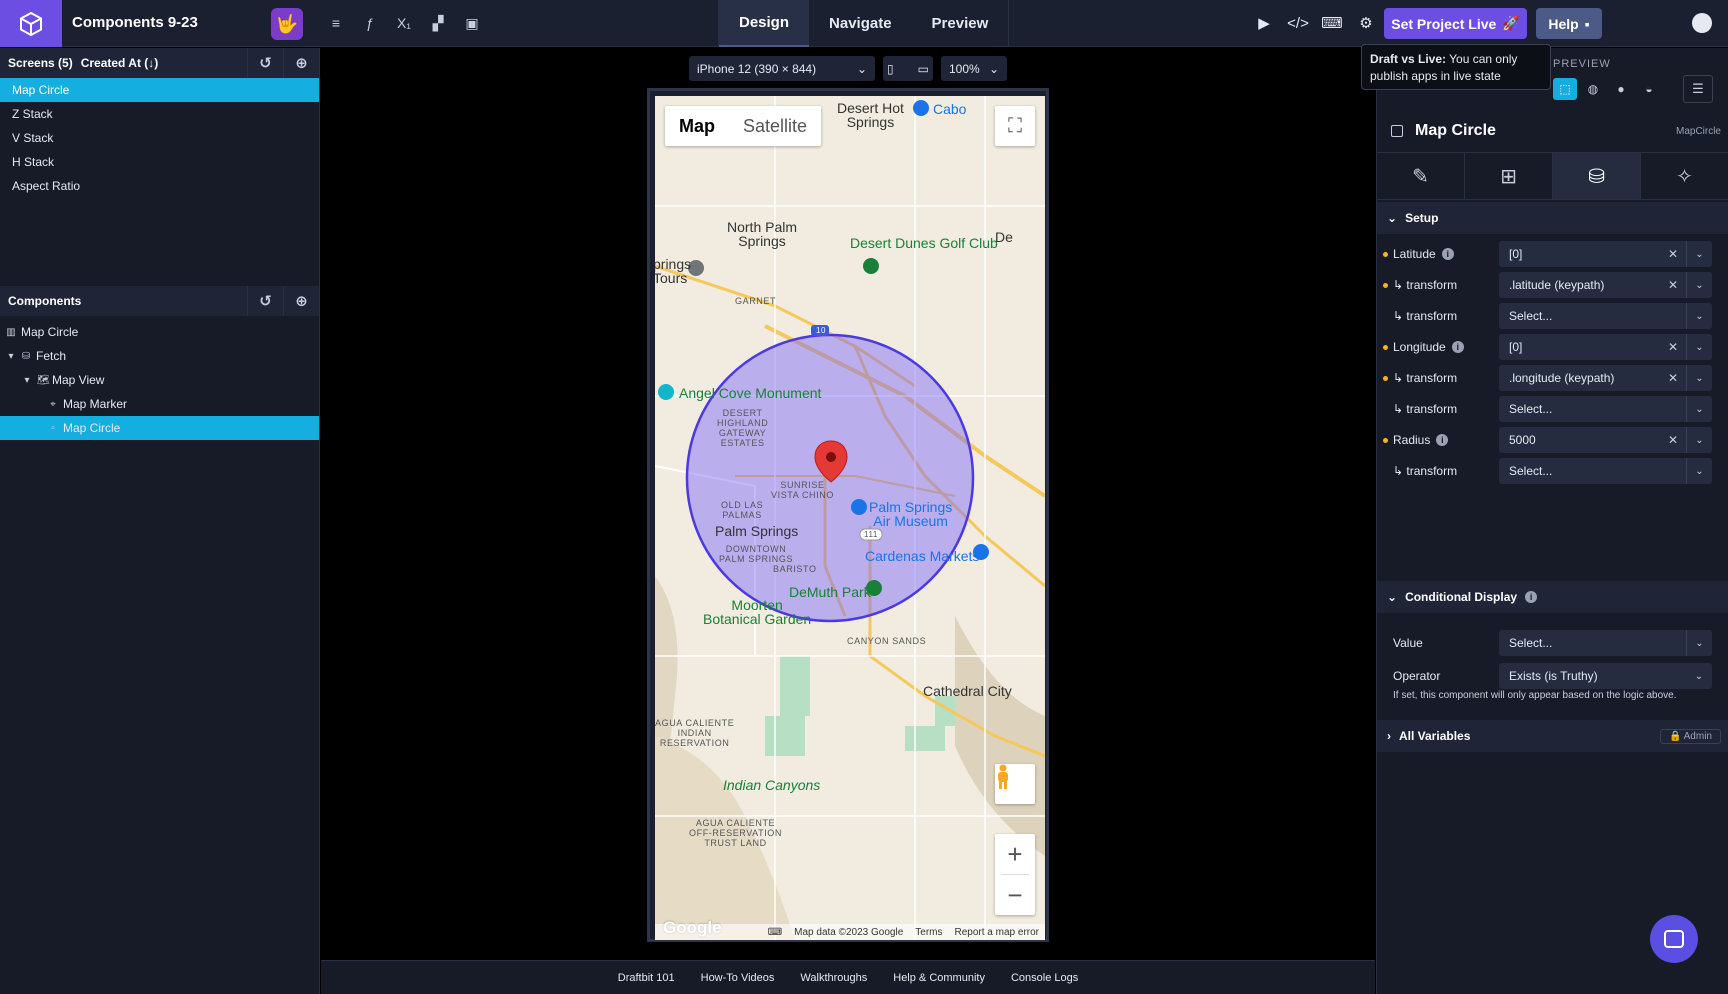 The image size is (1728, 994). What do you see at coordinates (1684, 176) in the screenshot?
I see `magic-wand-icon: ✧` at bounding box center [1684, 176].